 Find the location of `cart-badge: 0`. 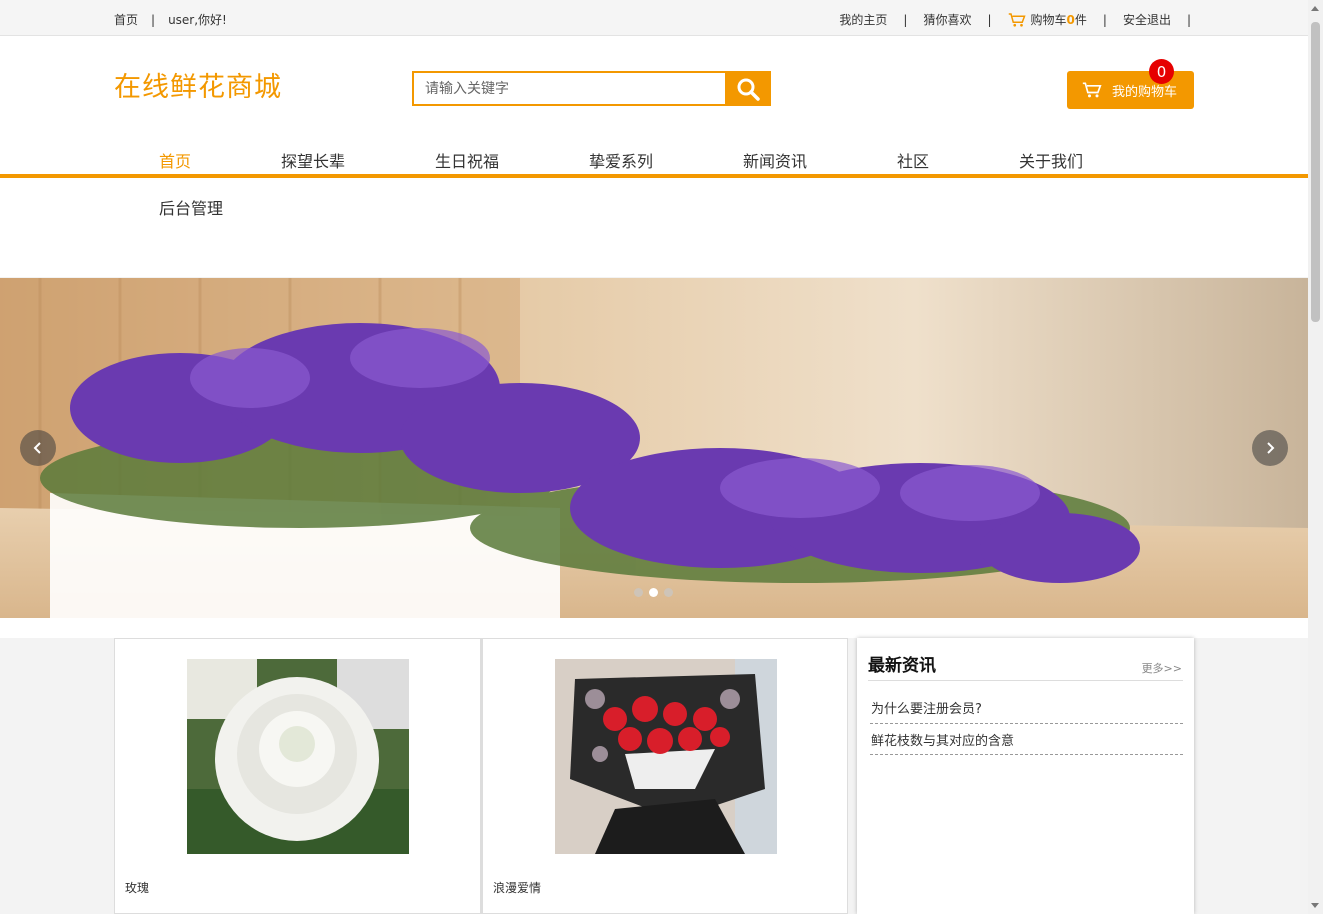

cart-badge: 0 is located at coordinates (1161, 71).